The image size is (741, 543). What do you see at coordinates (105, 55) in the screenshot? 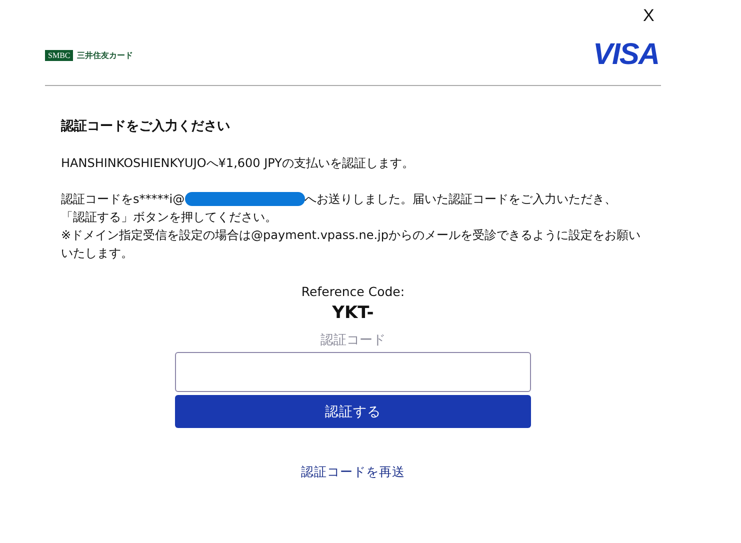
I see `issuer-name: 三井住友カード` at bounding box center [105, 55].